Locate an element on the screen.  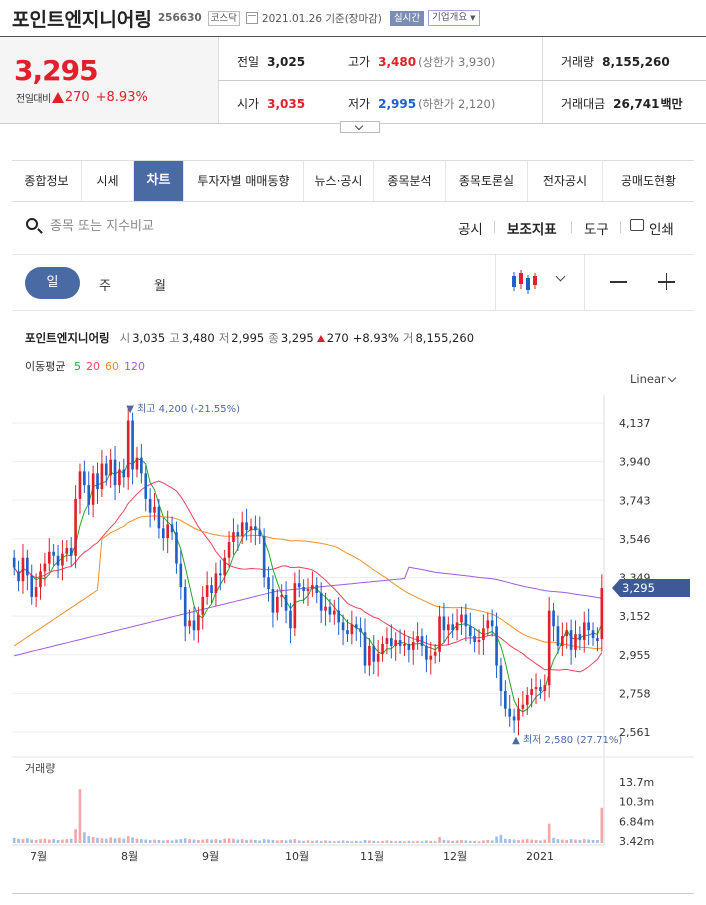
volume-tick-label: 6.84m is located at coordinates (636, 821).